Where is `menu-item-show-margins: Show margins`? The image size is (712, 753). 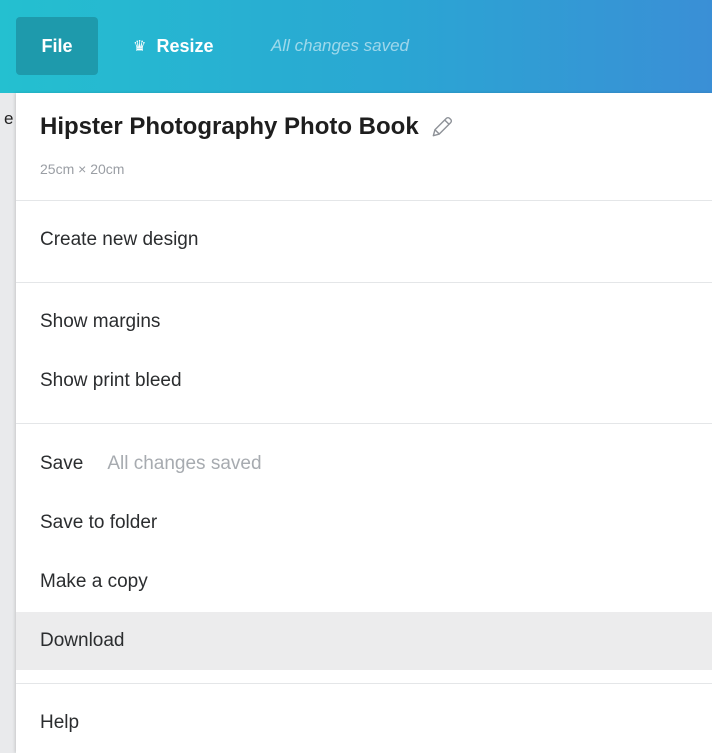
menu-item-show-margins: Show margins is located at coordinates (364, 322).